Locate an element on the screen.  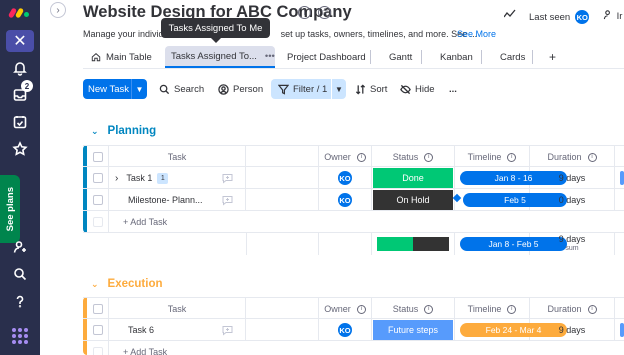
disabled-checkbox is located at coordinates (97, 351).